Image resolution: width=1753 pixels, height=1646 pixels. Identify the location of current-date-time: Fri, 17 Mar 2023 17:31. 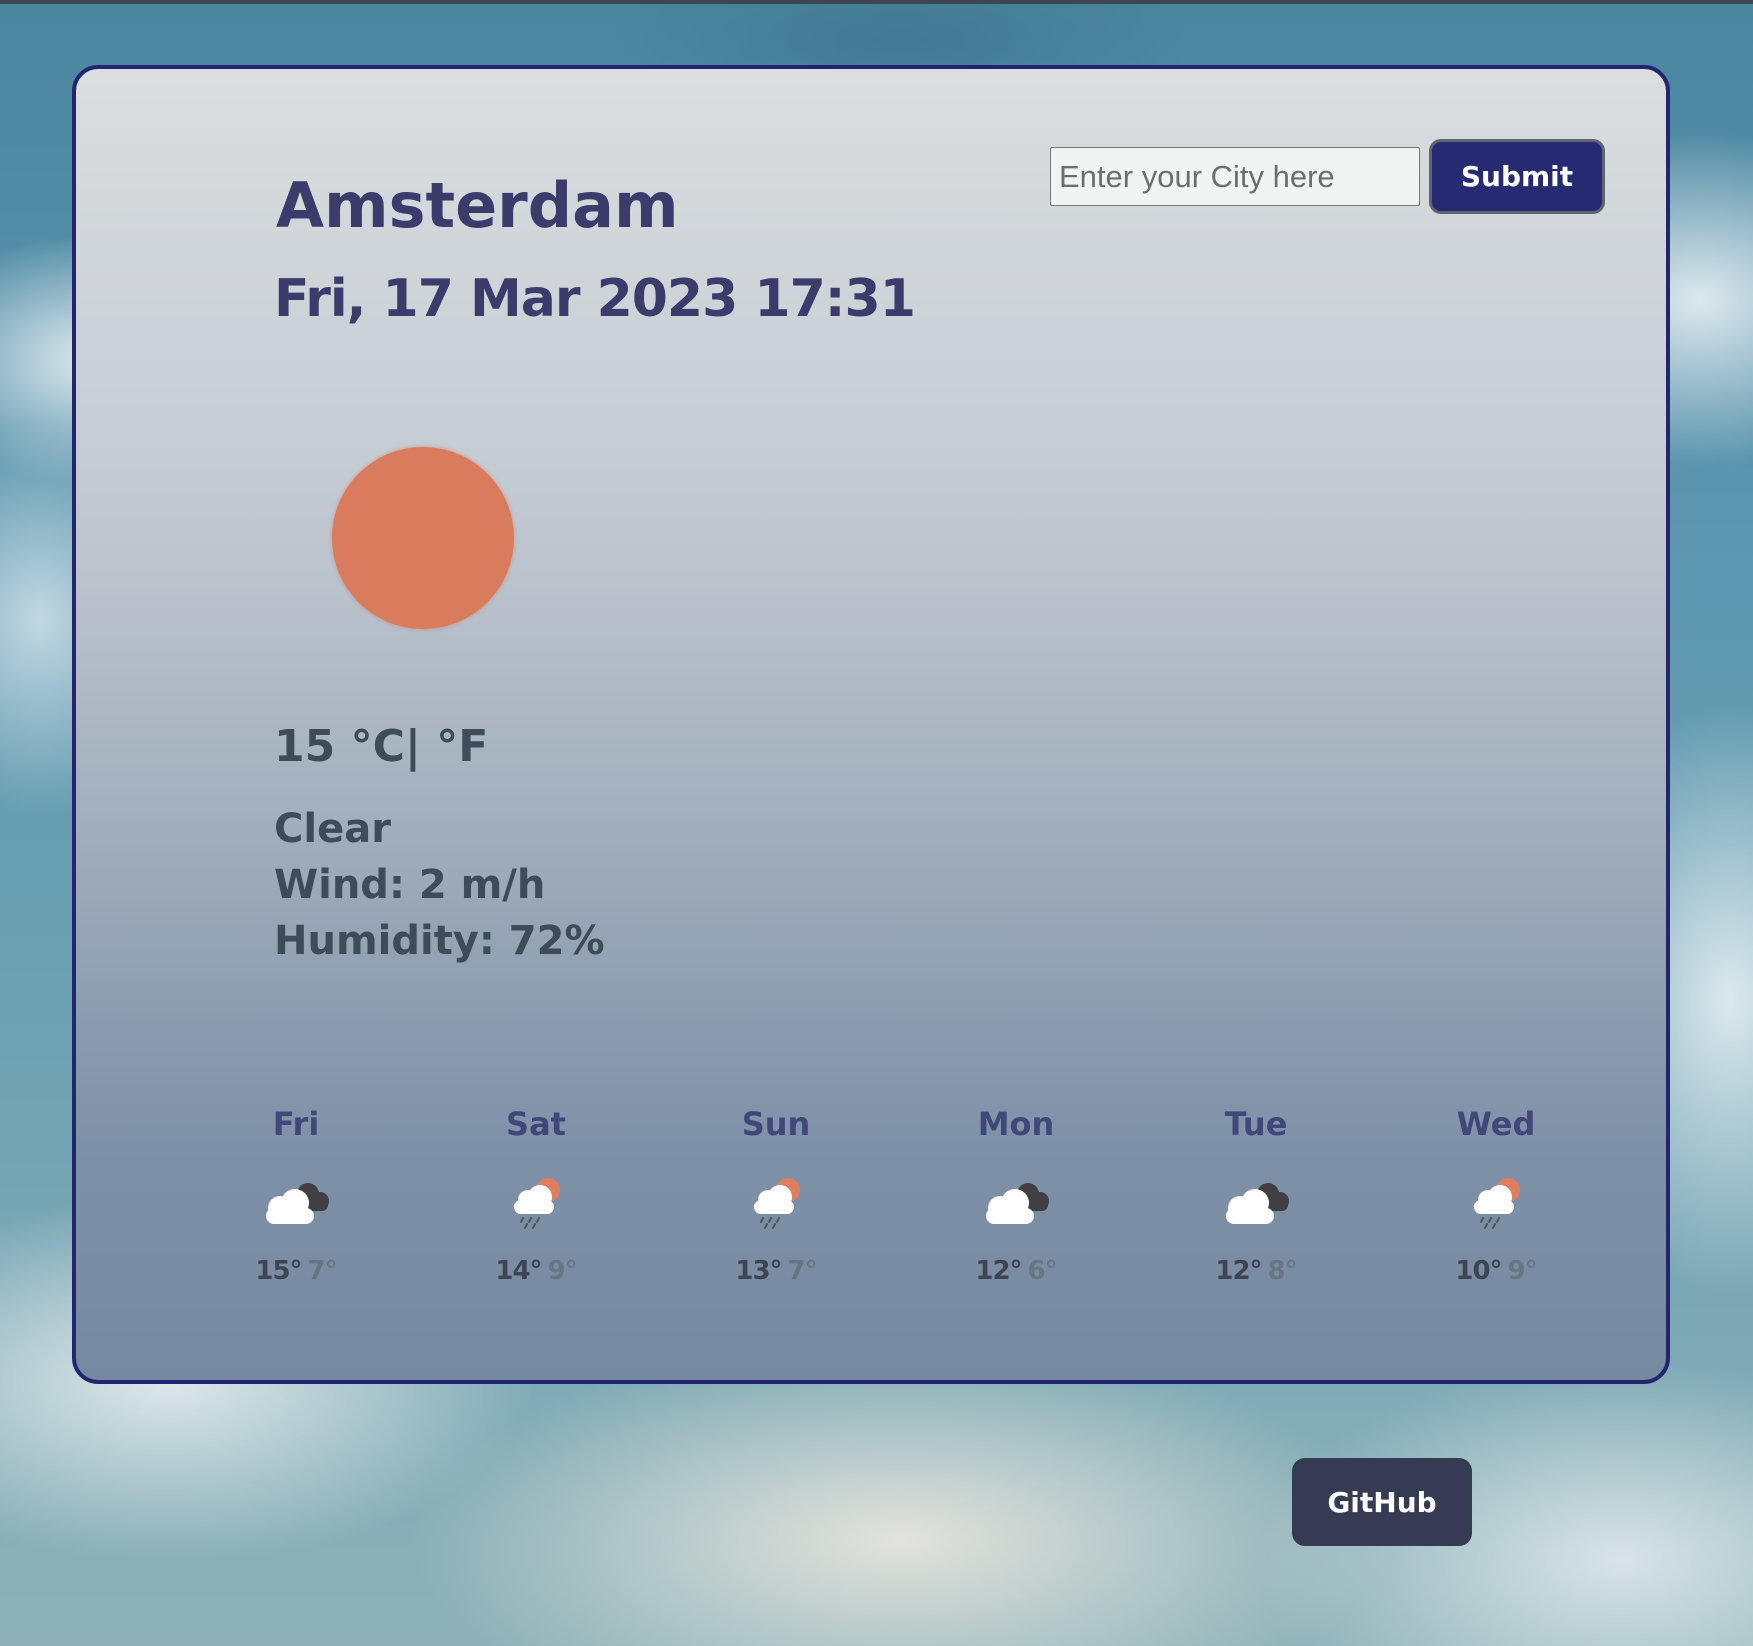
(595, 299).